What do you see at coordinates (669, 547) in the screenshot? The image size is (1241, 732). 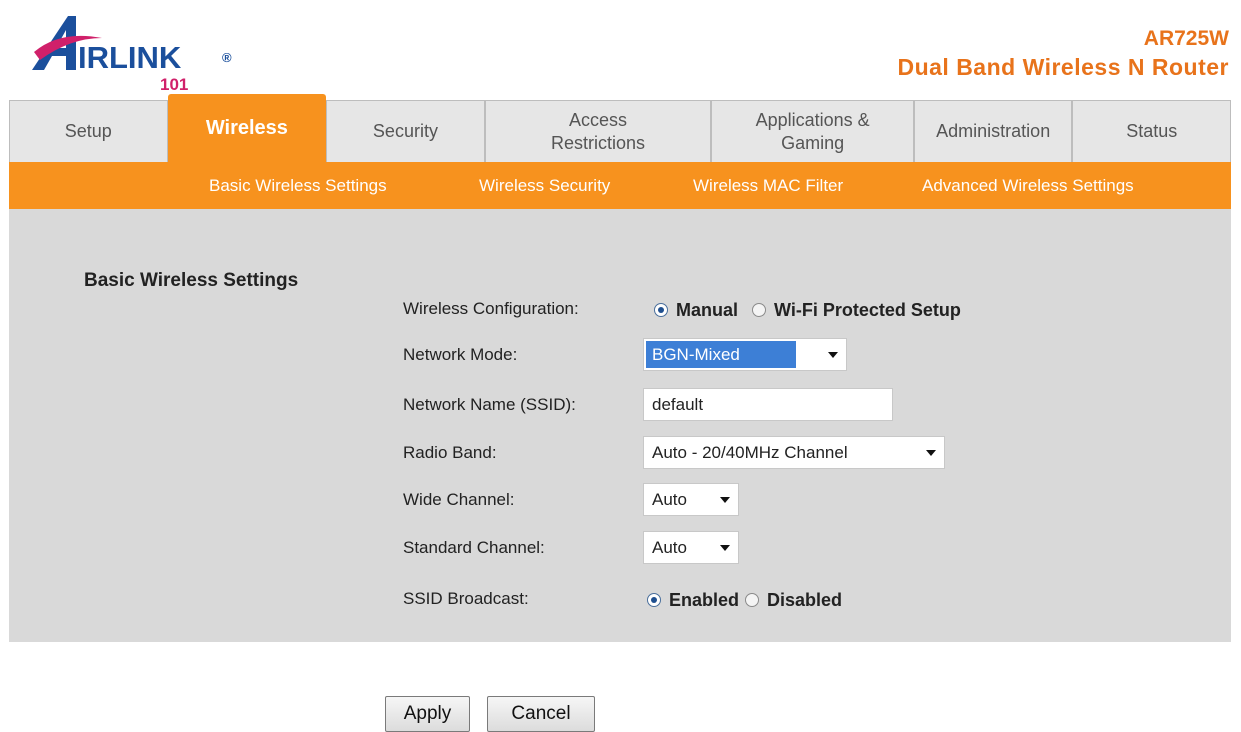 I see `standard-channel-value: Auto` at bounding box center [669, 547].